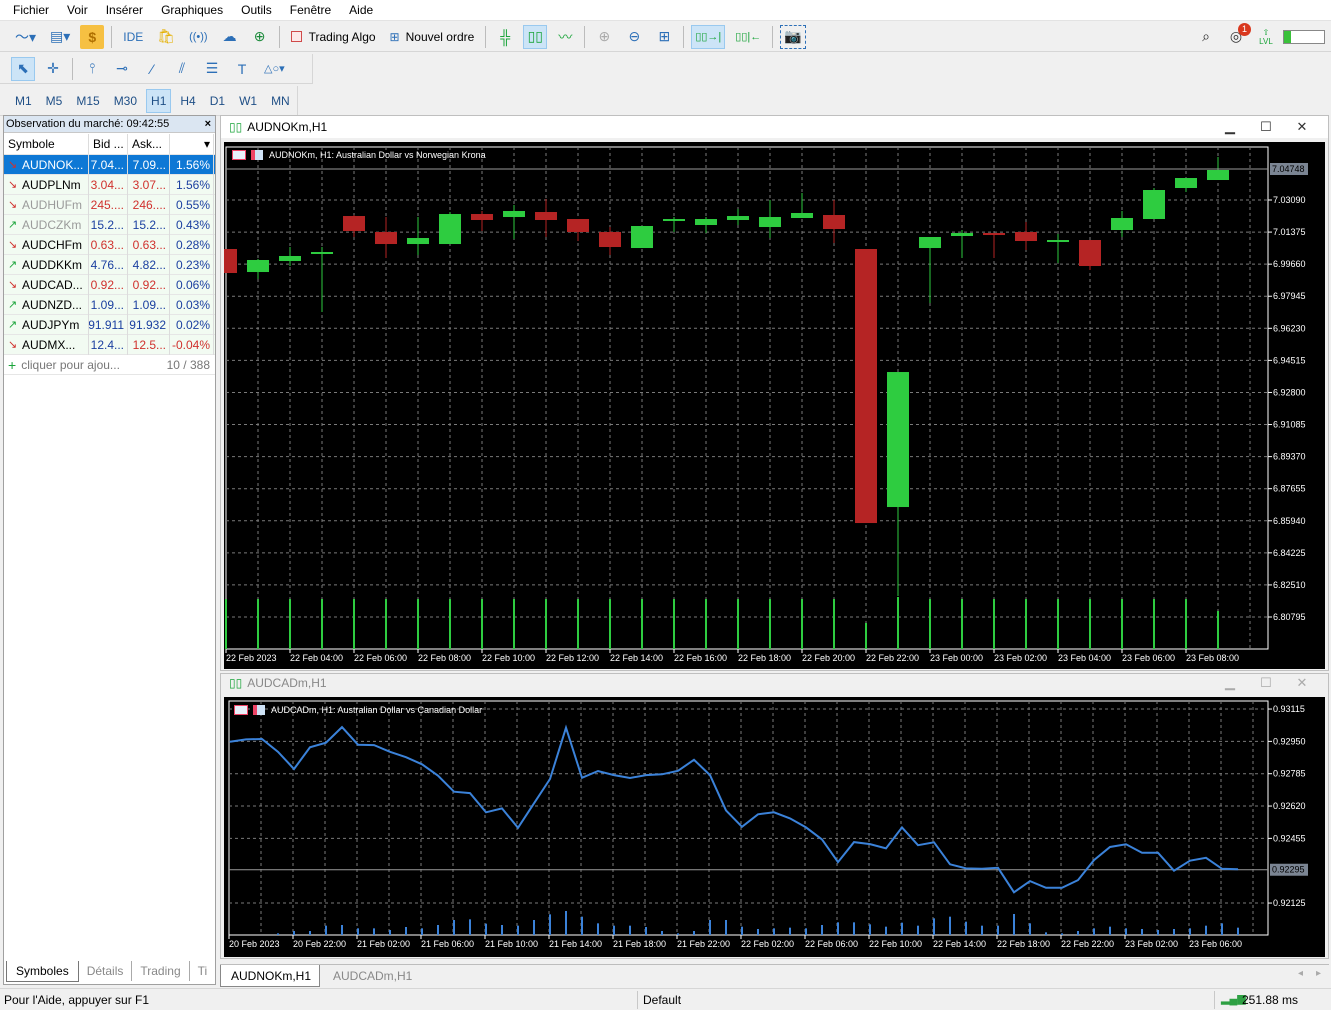  I want to click on menu-outils: Outils, so click(256, 10).